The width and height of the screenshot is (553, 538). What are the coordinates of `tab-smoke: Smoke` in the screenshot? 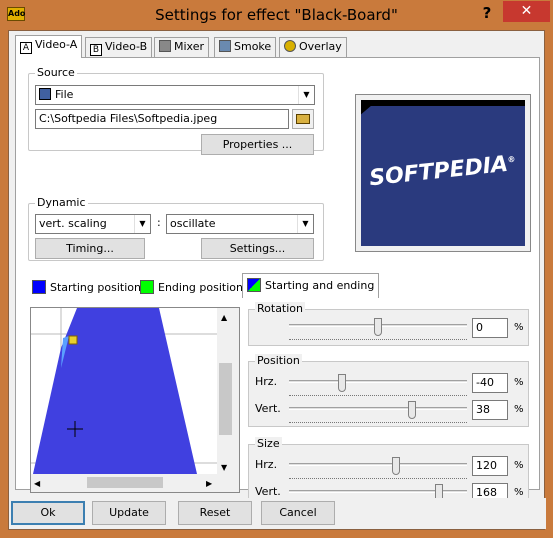 It's located at (245, 47).